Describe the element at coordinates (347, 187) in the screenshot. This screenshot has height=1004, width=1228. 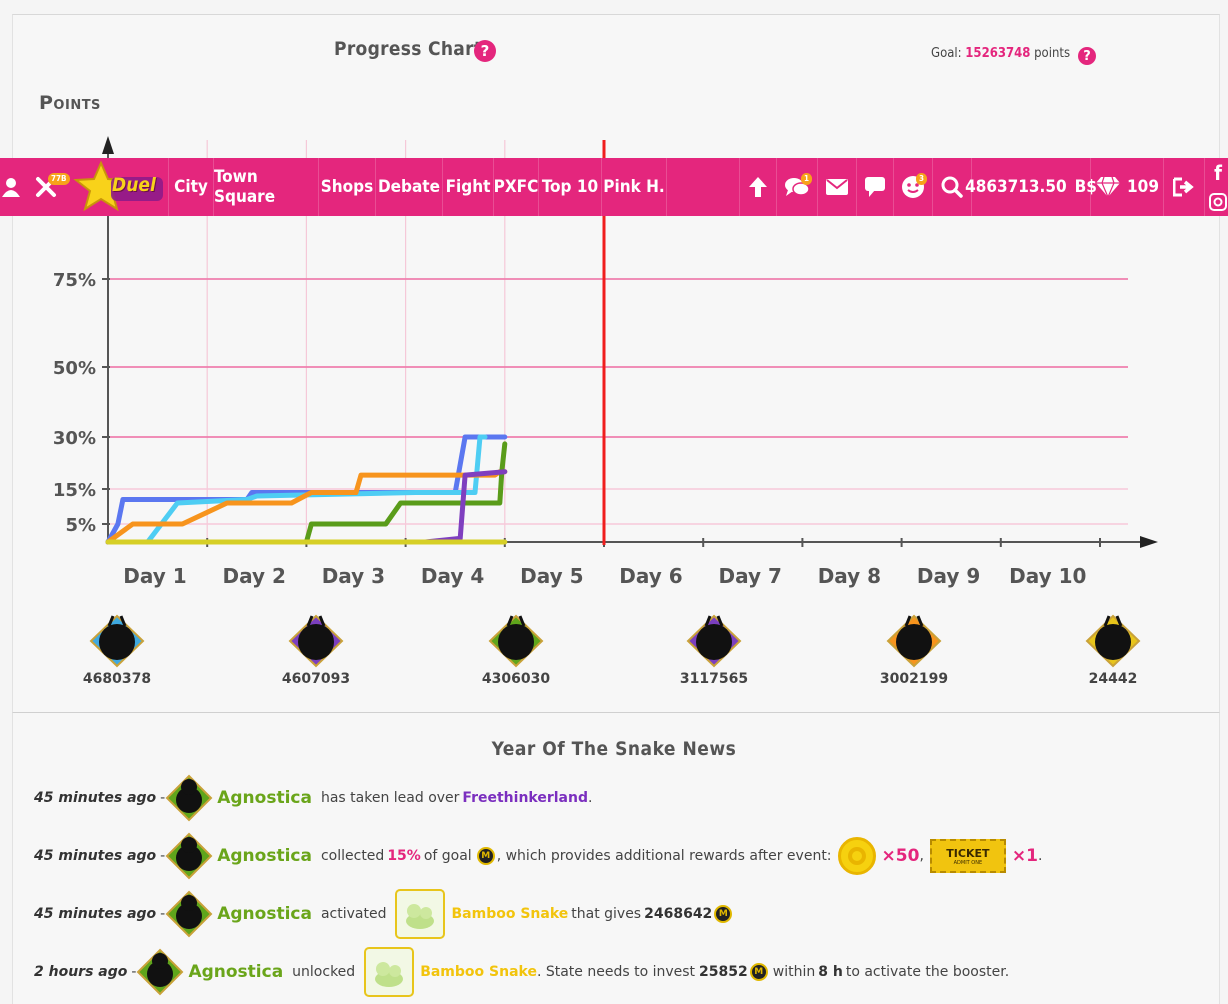
I see `nav-item-shops: Shops` at that location.